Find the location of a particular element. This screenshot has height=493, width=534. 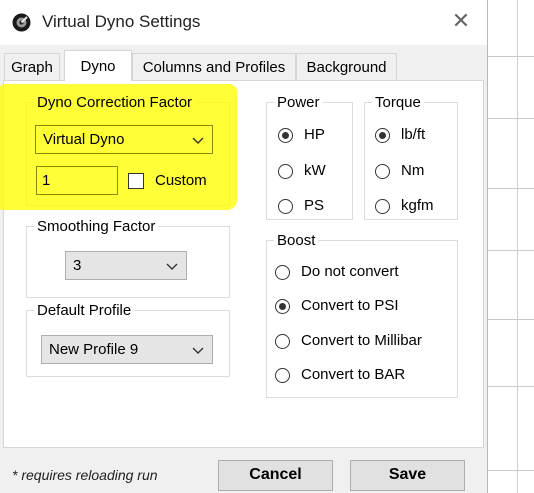

default-profile-select: New Profile 9 is located at coordinates (127, 349).